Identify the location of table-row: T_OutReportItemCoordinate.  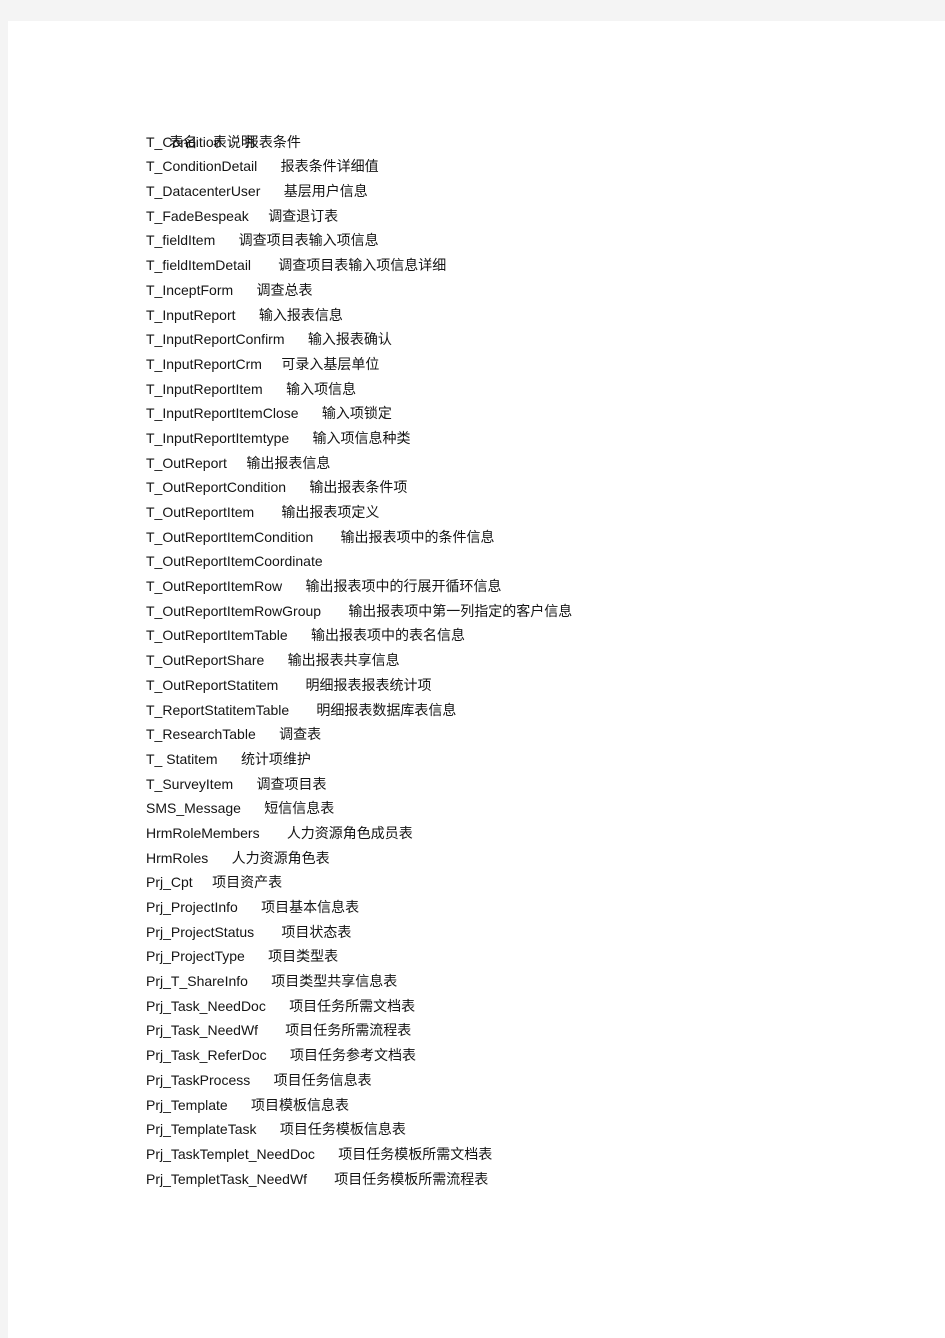
(541, 561).